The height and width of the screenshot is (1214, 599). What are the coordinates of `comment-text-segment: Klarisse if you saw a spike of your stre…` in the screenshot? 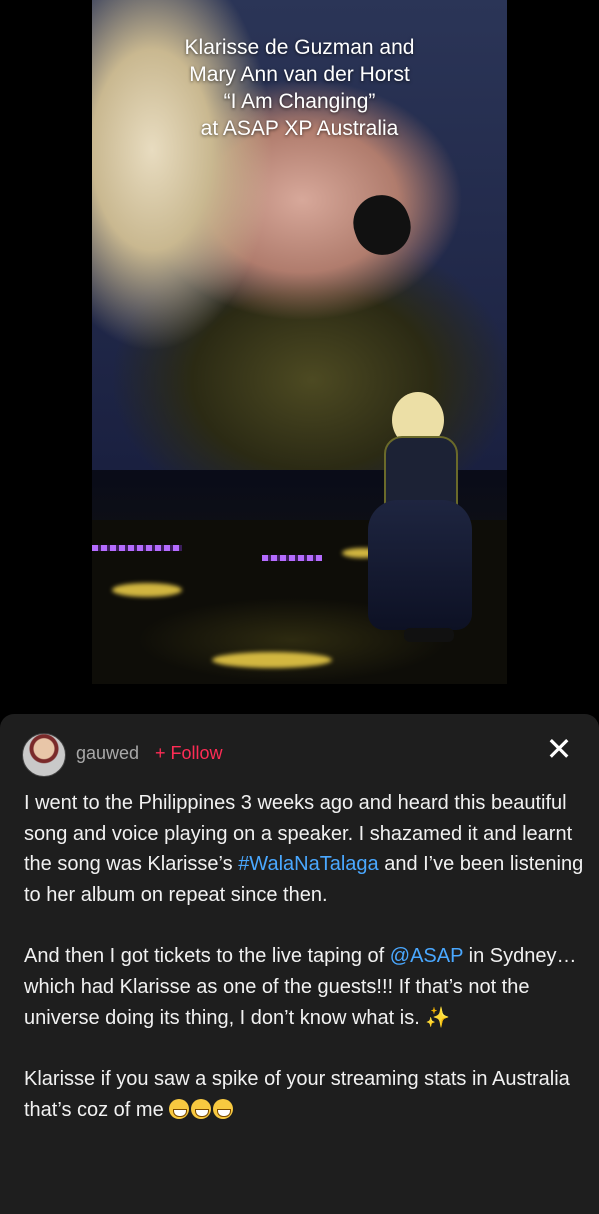 It's located at (297, 1094).